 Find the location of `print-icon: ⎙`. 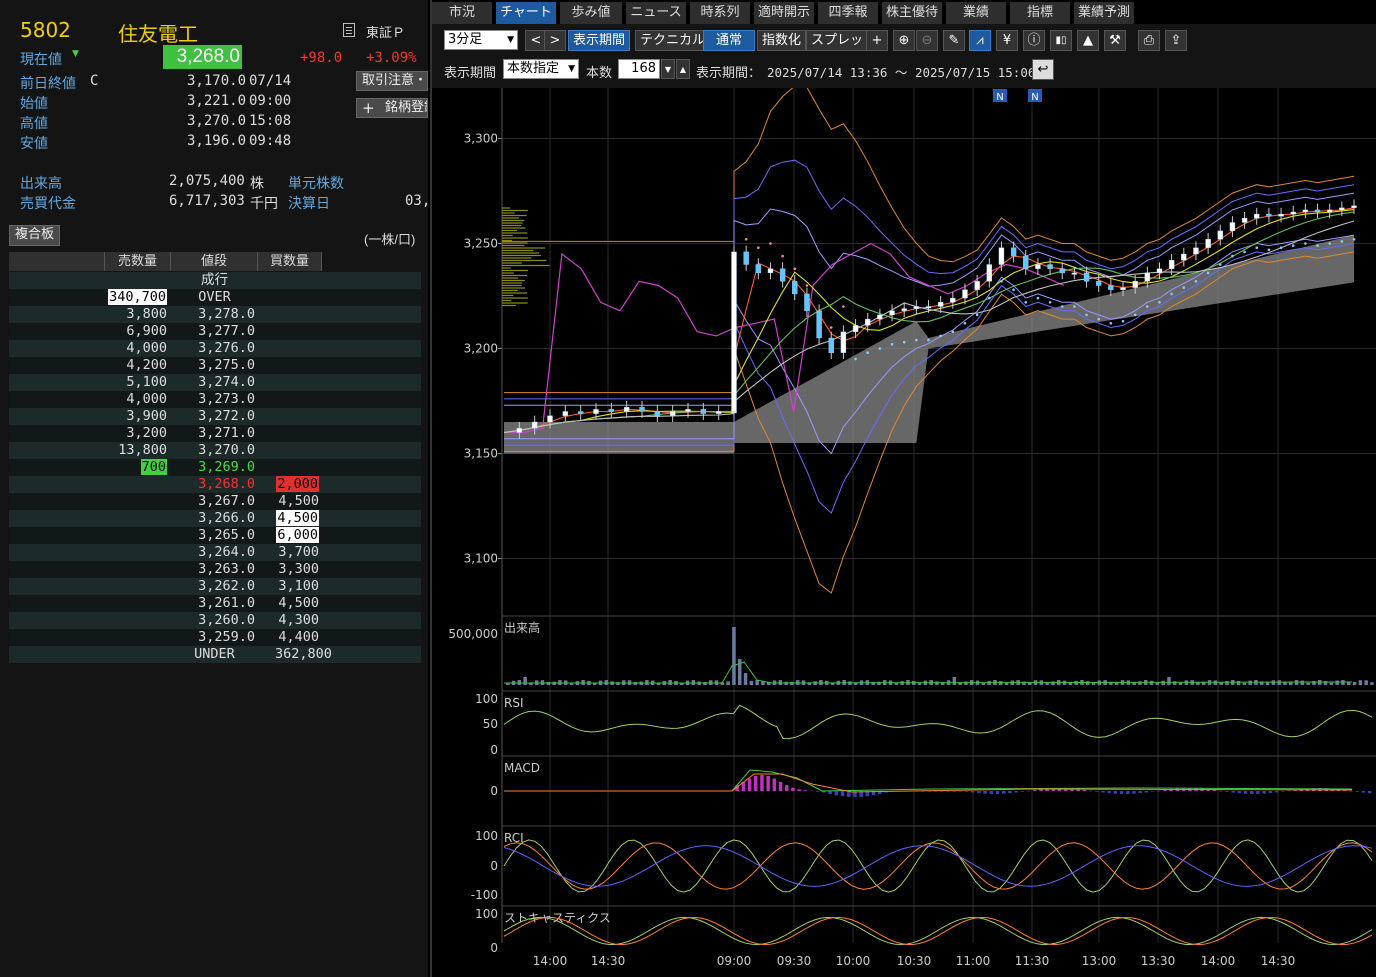

print-icon: ⎙ is located at coordinates (1149, 40).